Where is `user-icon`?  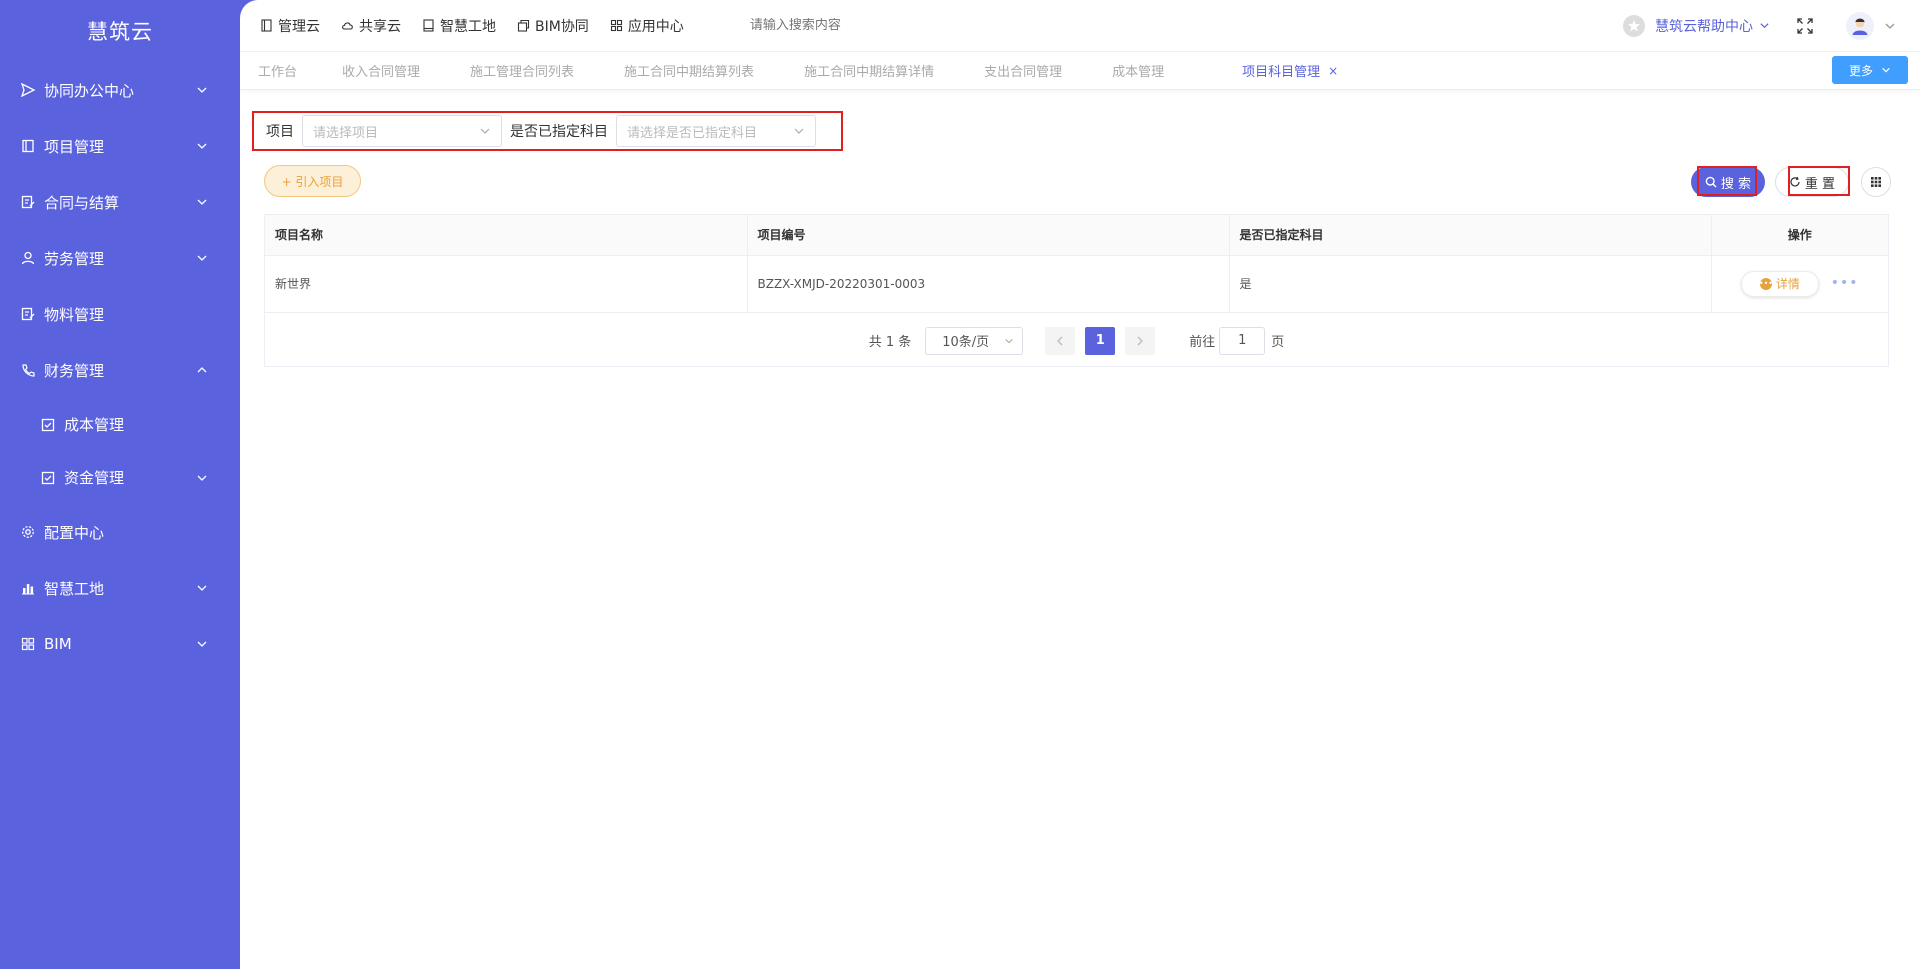 user-icon is located at coordinates (28, 258).